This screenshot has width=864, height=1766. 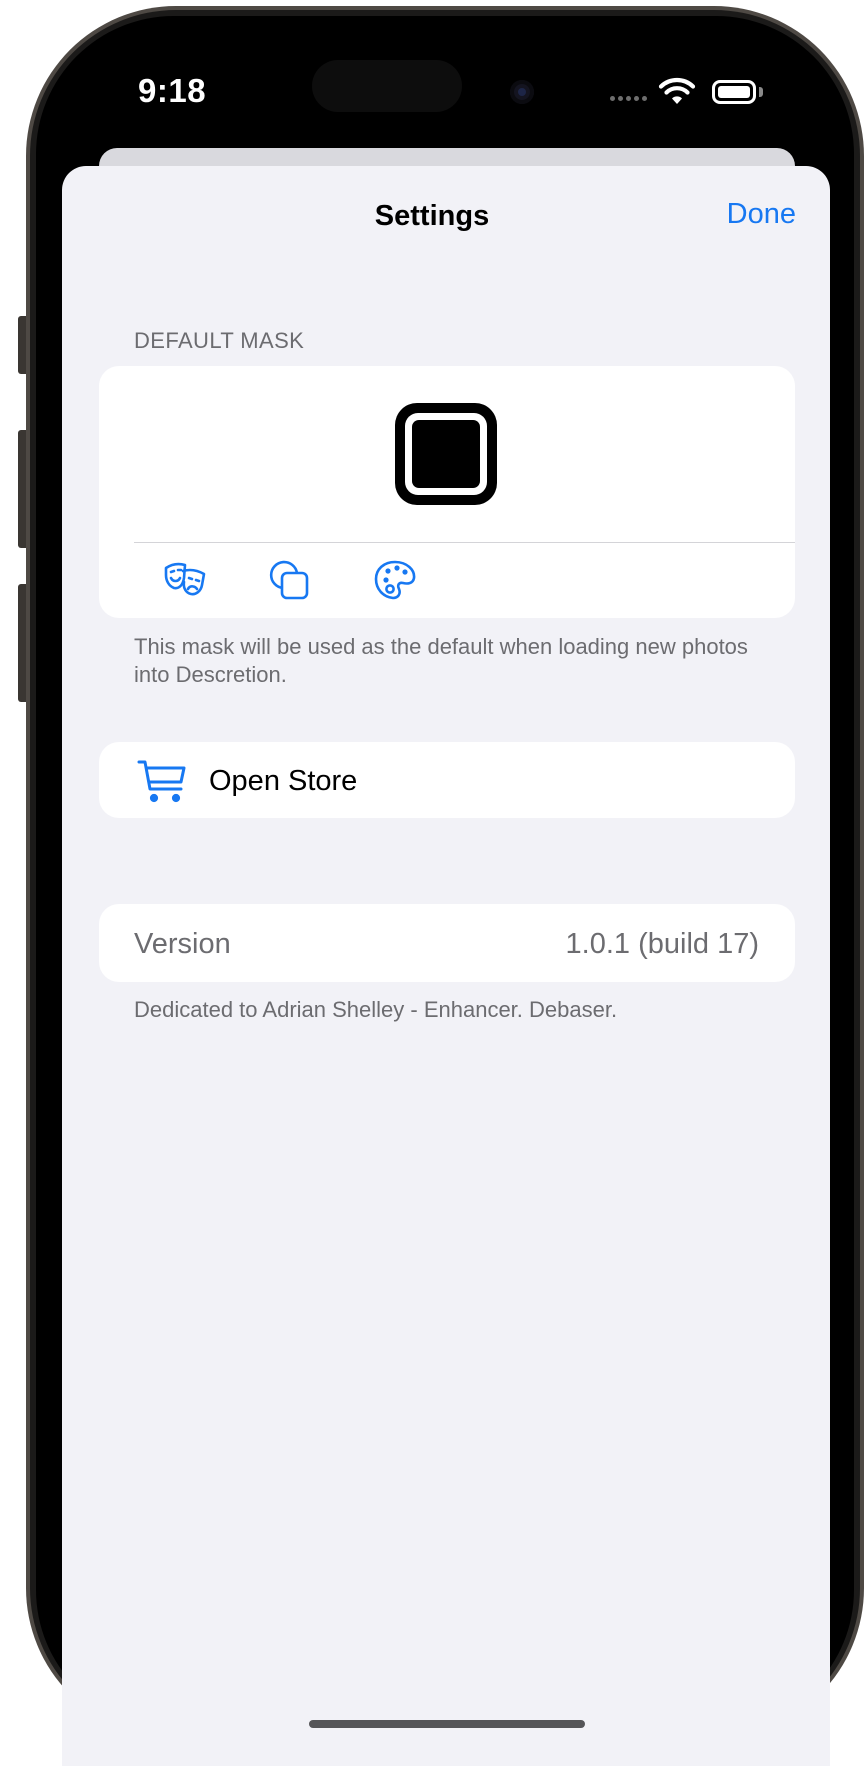 What do you see at coordinates (734, 92) in the screenshot?
I see `battery-icon` at bounding box center [734, 92].